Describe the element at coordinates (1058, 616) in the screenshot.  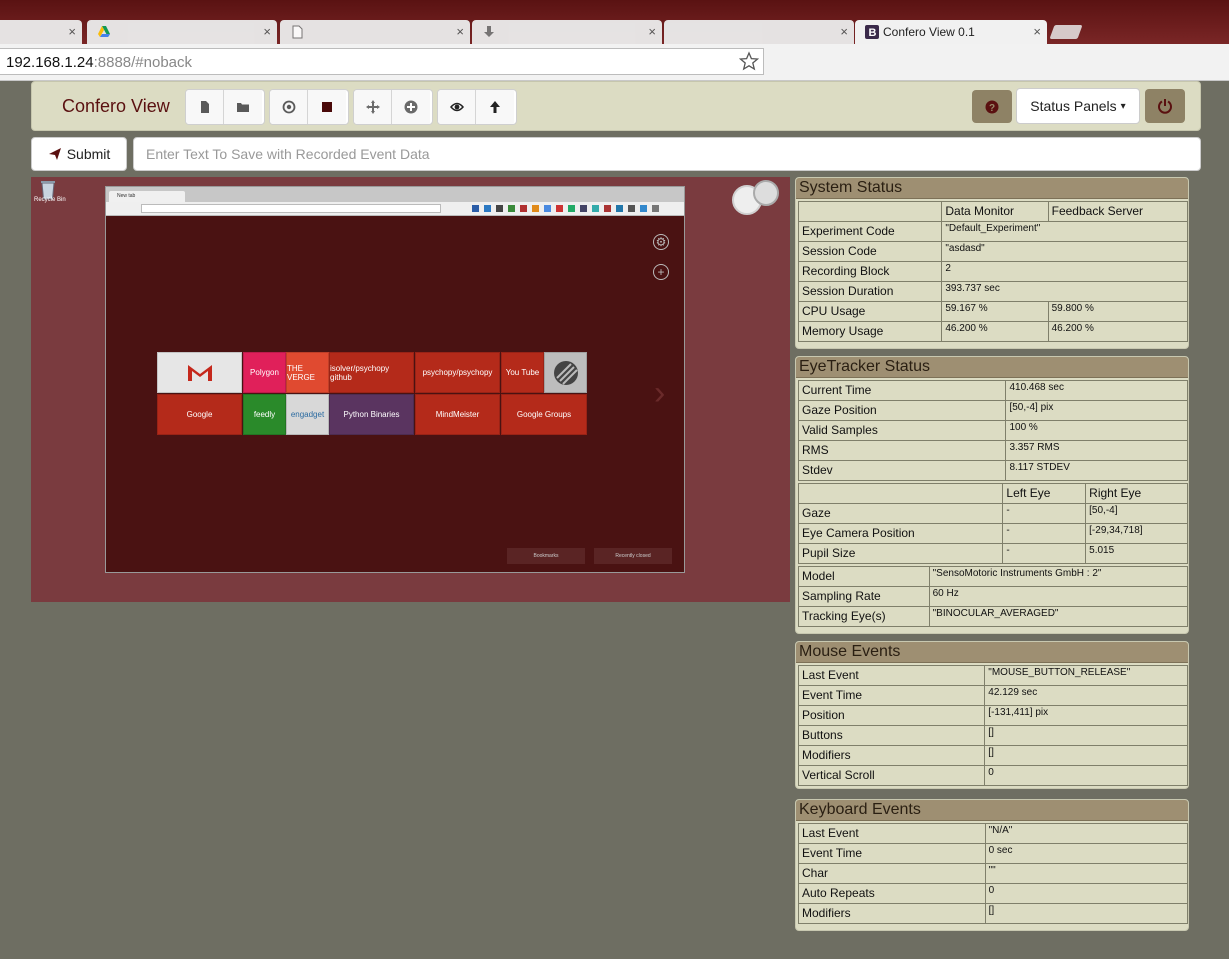
I see `row-value: "BINOCULAR_AVERAGED"` at that location.